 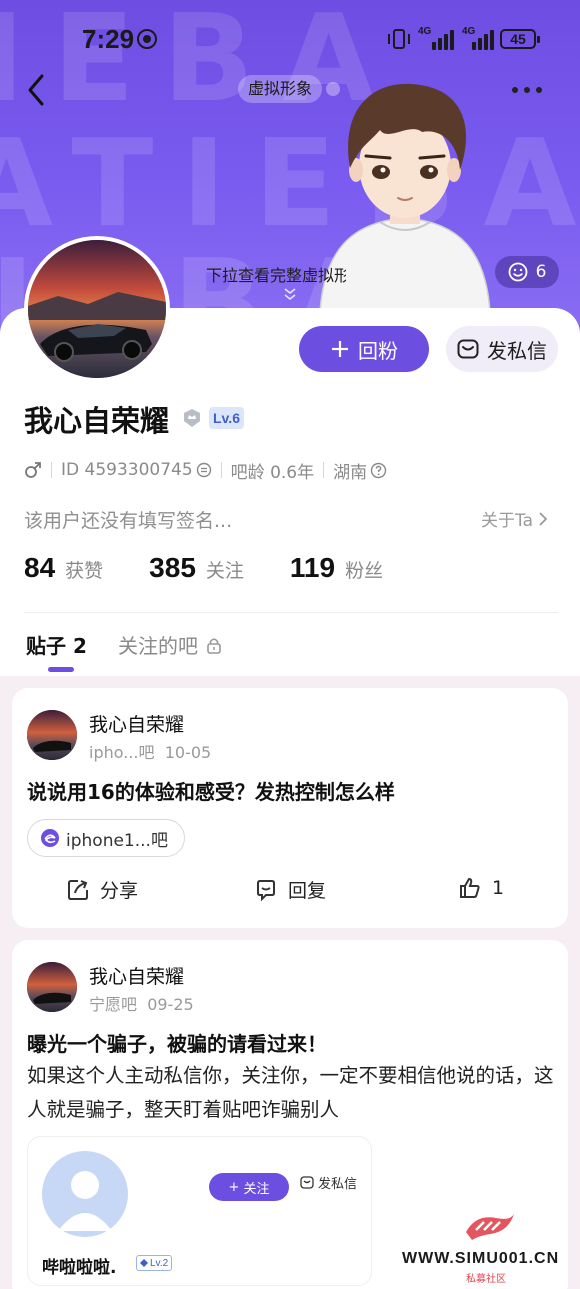 I want to click on post-bar-name: ipho...吧, so click(x=122, y=752).